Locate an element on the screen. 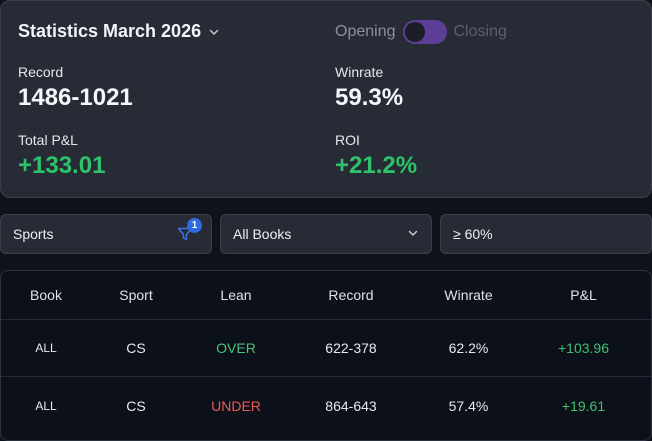 The image size is (652, 441). winrate-filter: ≥ 60% is located at coordinates (546, 234).